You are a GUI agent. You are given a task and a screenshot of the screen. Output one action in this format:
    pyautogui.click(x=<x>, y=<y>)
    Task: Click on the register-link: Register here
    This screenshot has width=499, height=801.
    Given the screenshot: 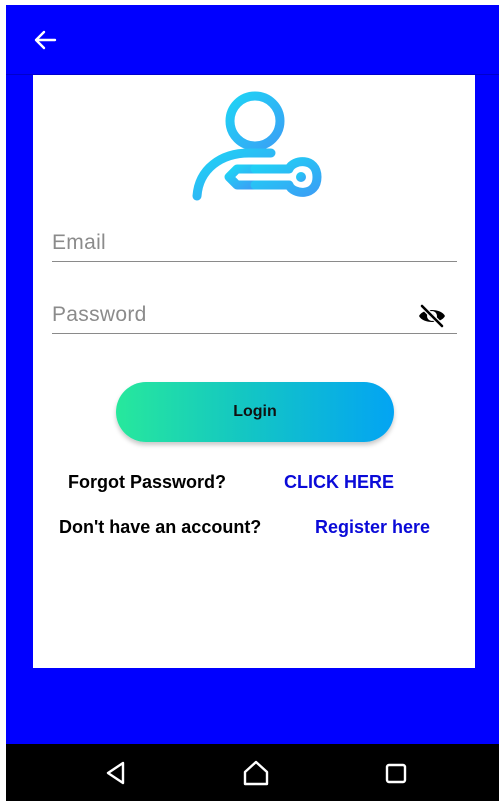 What is the action you would take?
    pyautogui.click(x=372, y=527)
    